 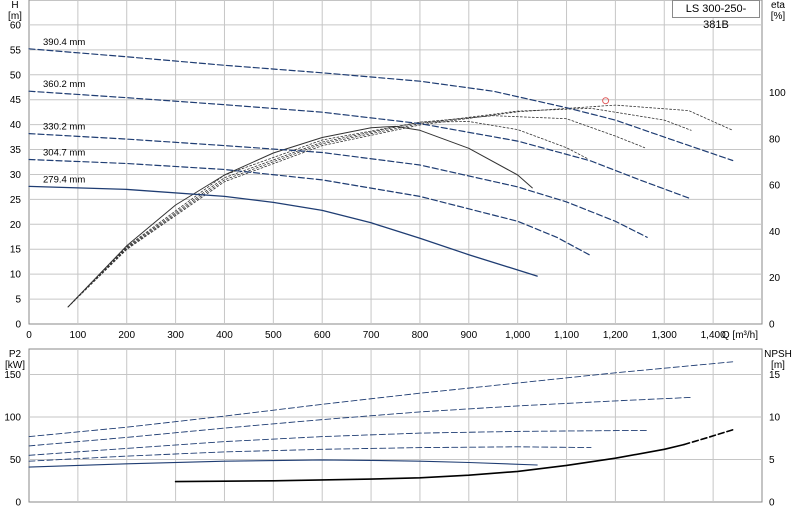 I want to click on y-left-tick-label: 35, so click(x=16, y=150).